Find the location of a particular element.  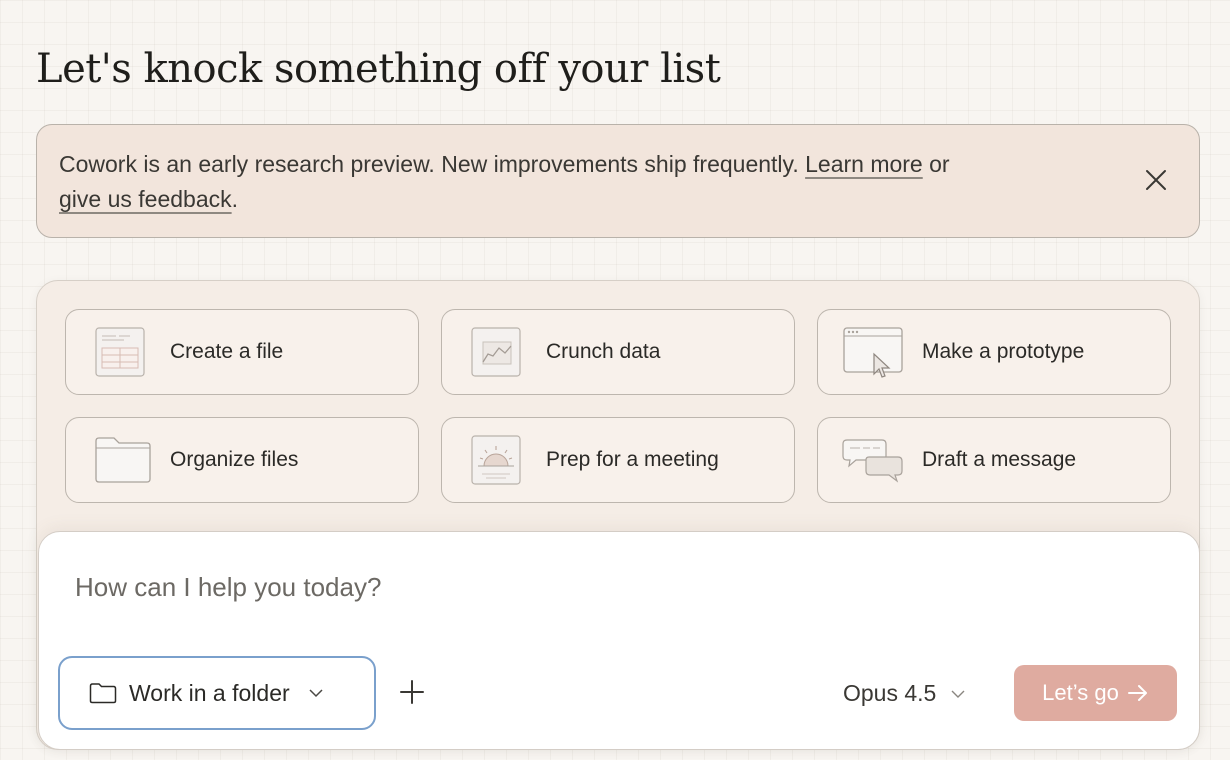

task-label: Make a prototype is located at coordinates (1003, 351).